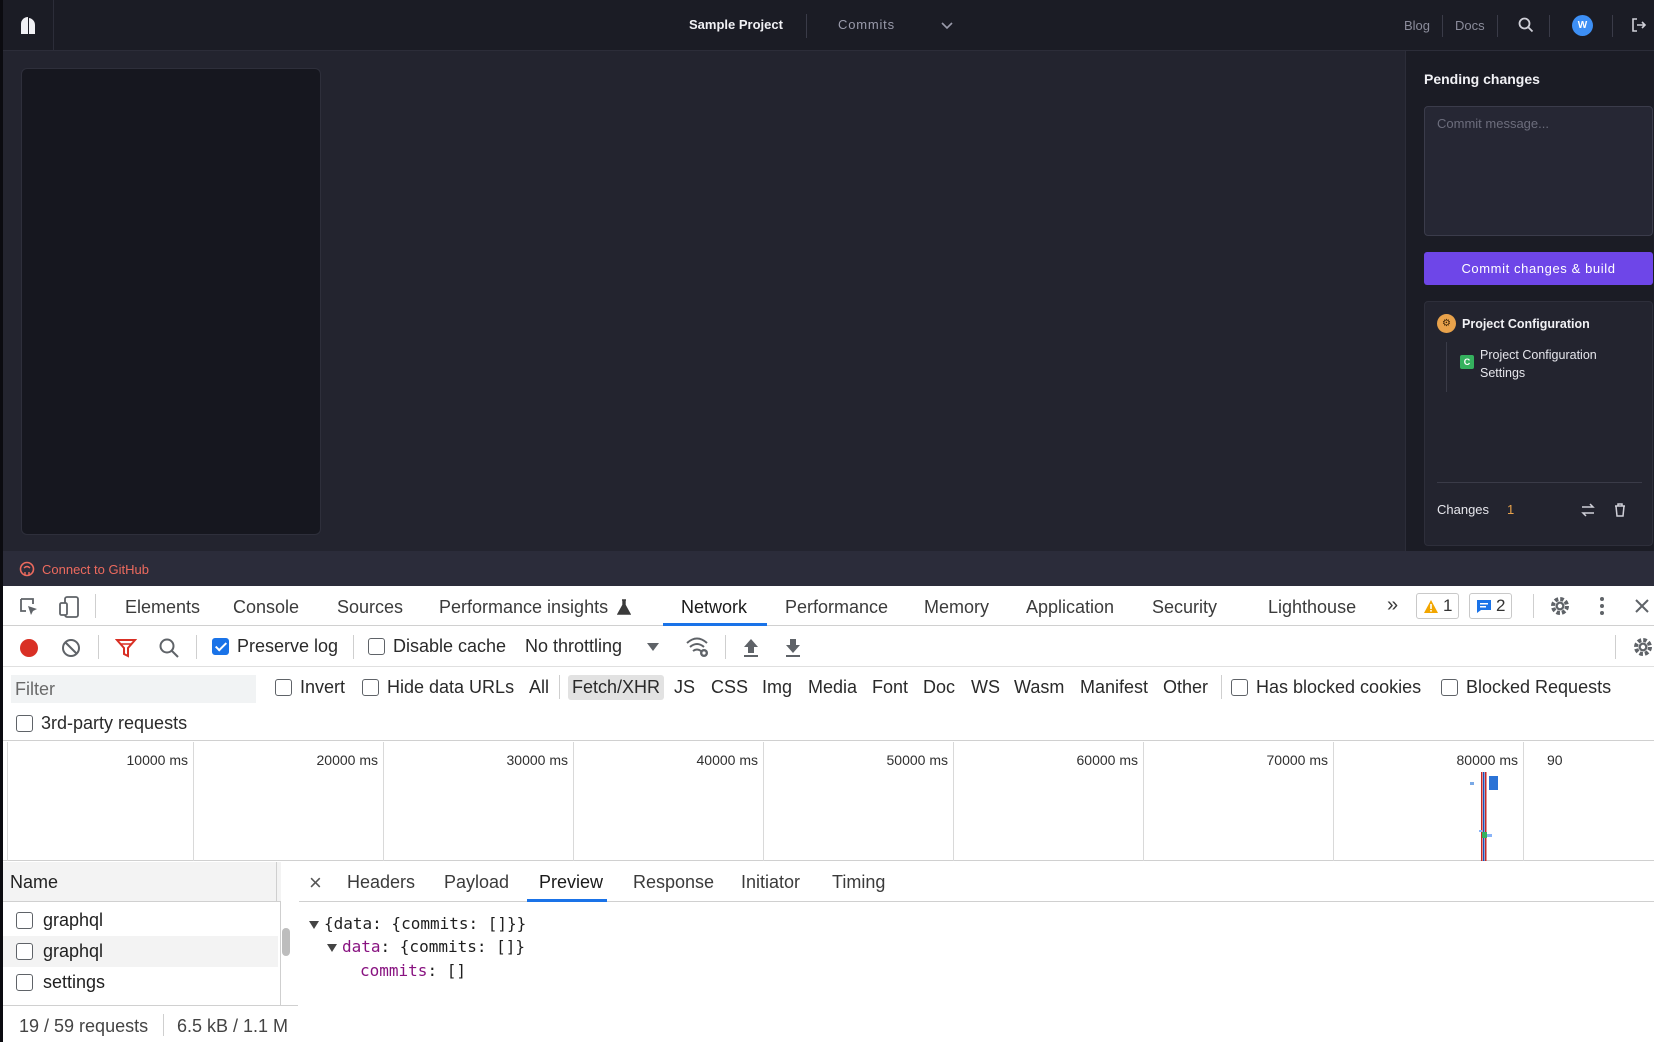  I want to click on tab-network: Network, so click(714, 607).